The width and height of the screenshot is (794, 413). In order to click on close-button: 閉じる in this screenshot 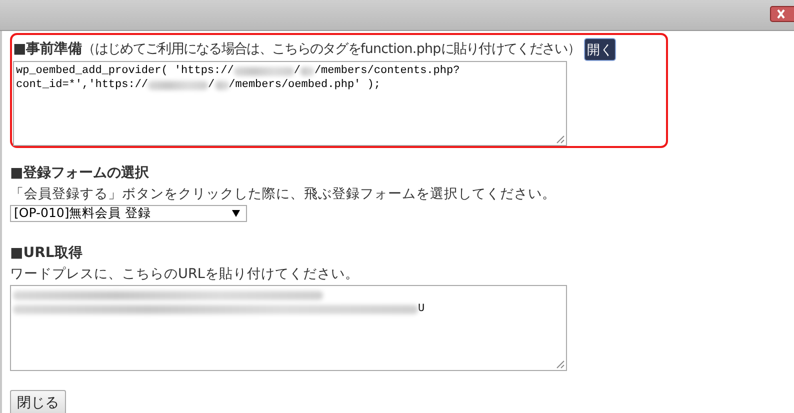, I will do `click(38, 401)`.